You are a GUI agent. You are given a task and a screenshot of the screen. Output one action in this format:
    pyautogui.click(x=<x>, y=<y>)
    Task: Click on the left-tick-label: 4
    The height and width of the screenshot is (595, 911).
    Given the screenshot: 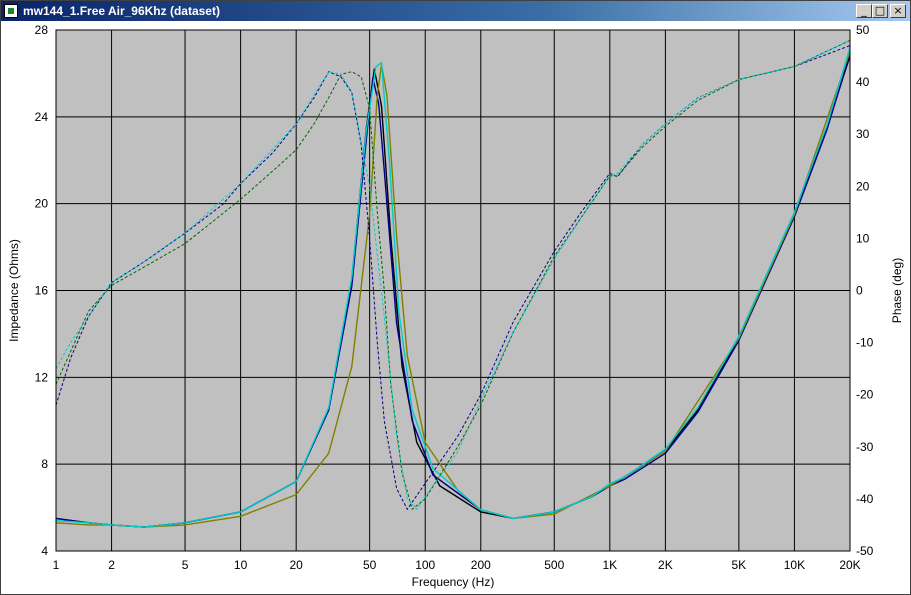 What is the action you would take?
    pyautogui.click(x=44, y=551)
    